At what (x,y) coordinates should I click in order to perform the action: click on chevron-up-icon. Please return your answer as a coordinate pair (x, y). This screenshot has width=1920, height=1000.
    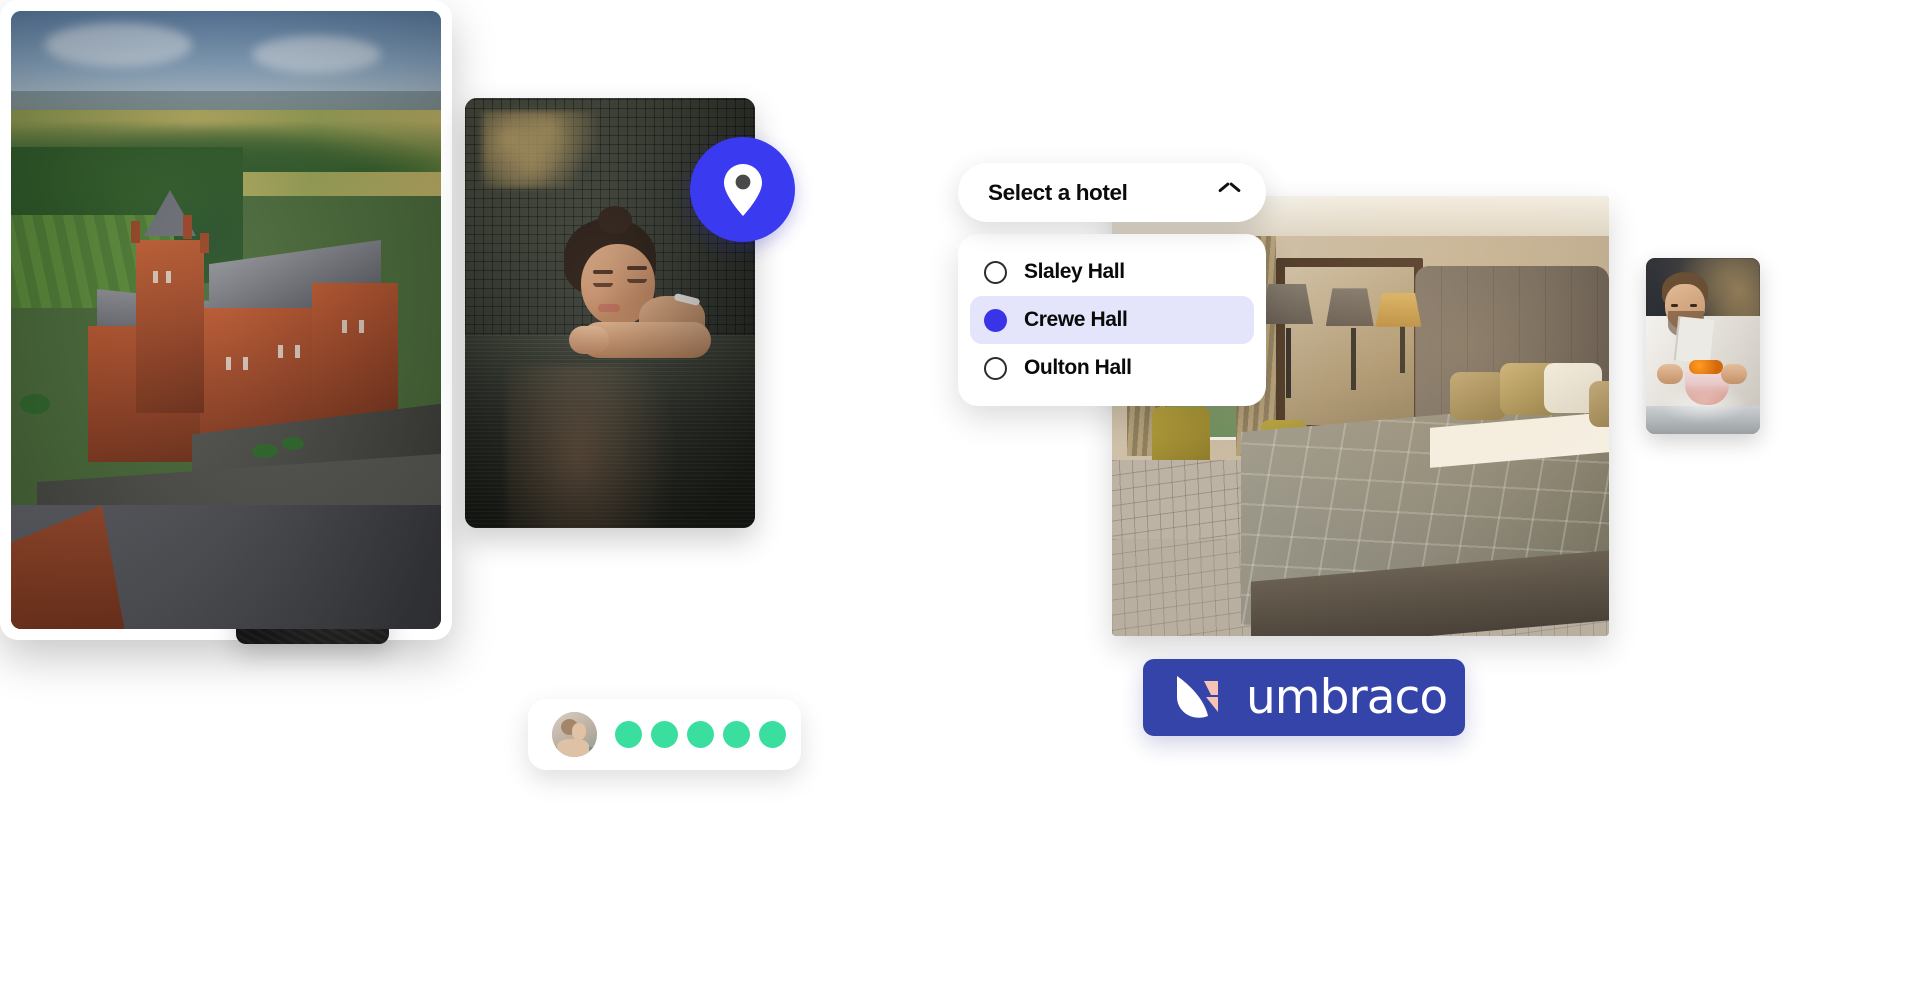
    Looking at the image, I should click on (1229, 192).